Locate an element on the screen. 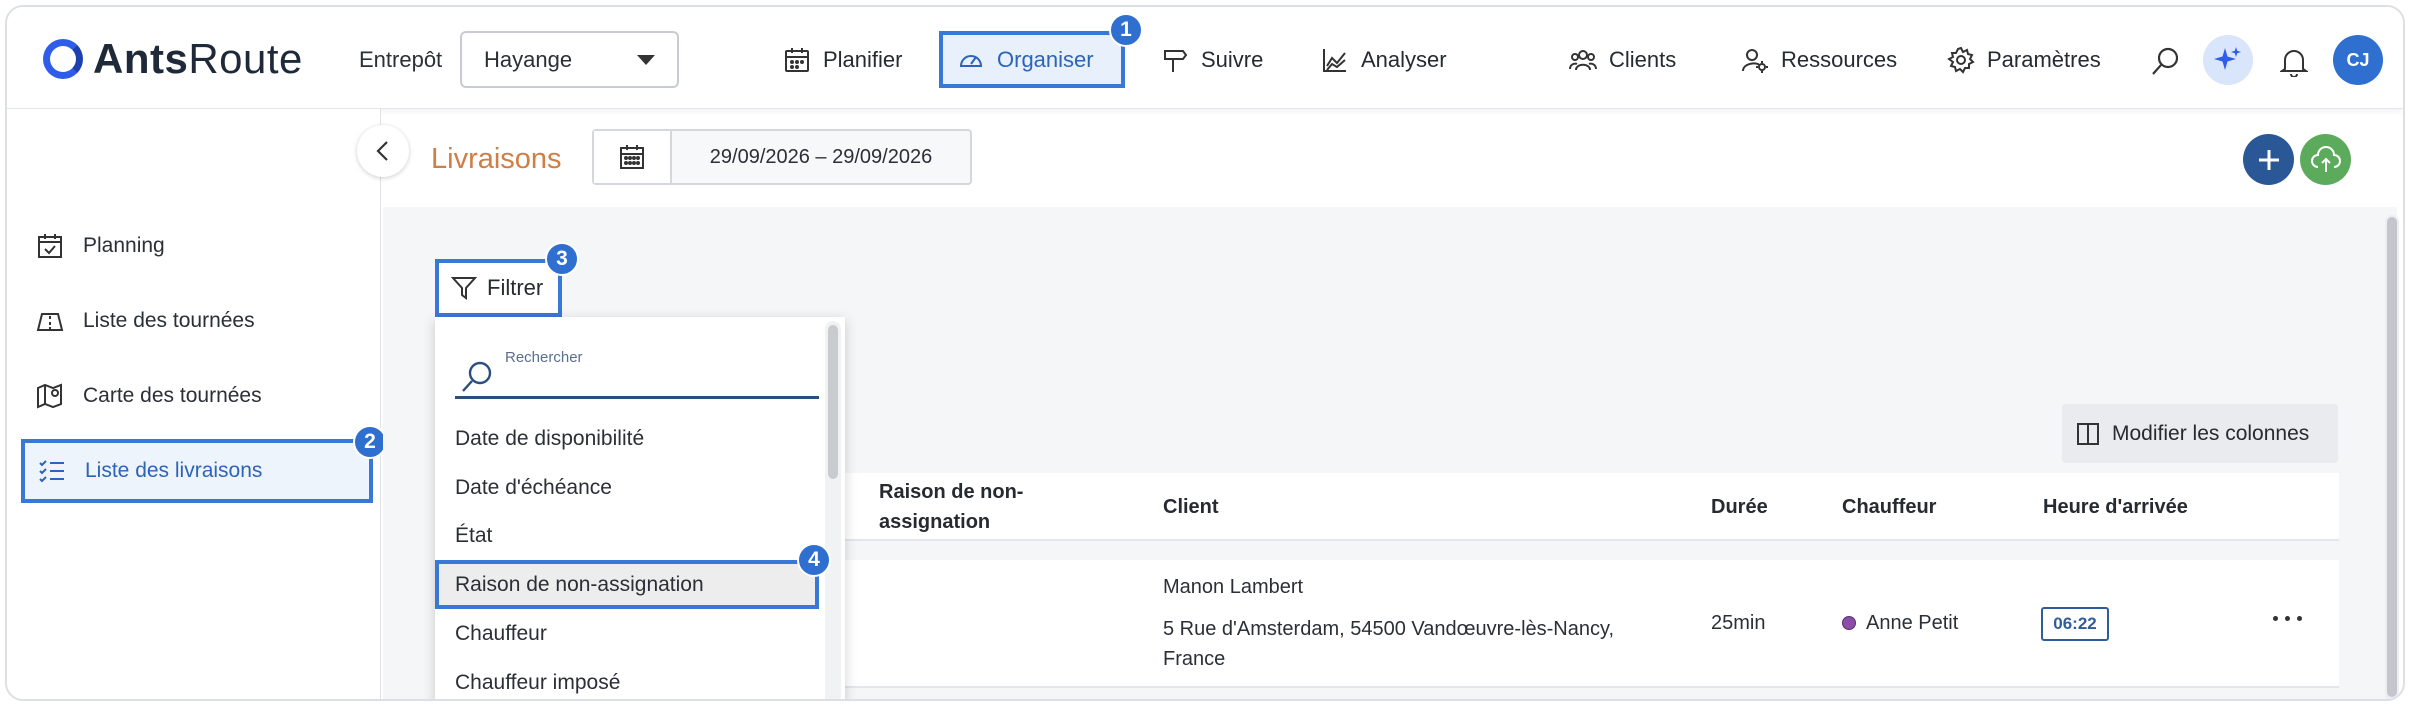 The image size is (2410, 706). filter-option: Date de disponibilité is located at coordinates (627, 438).